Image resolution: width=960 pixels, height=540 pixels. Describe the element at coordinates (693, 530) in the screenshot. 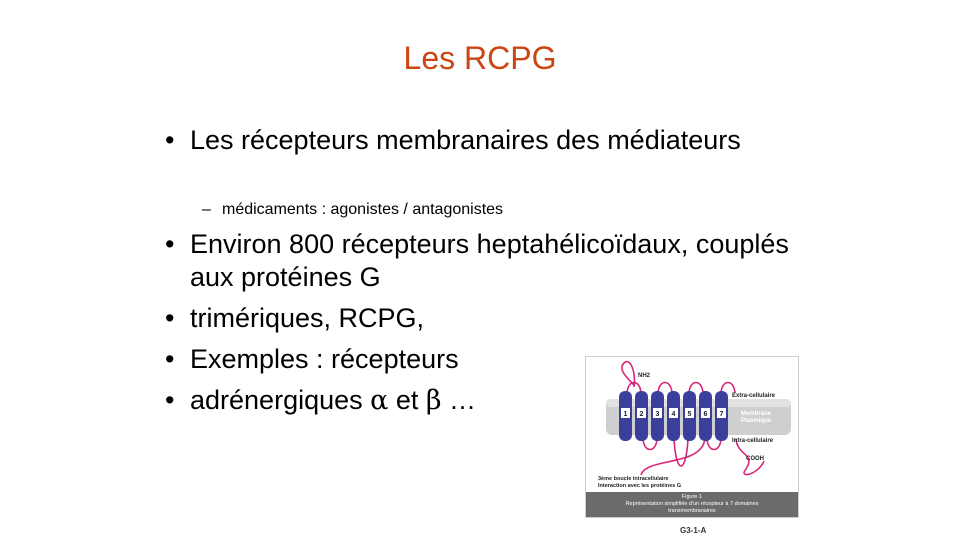

I see `figure-code: G3-1-A` at that location.